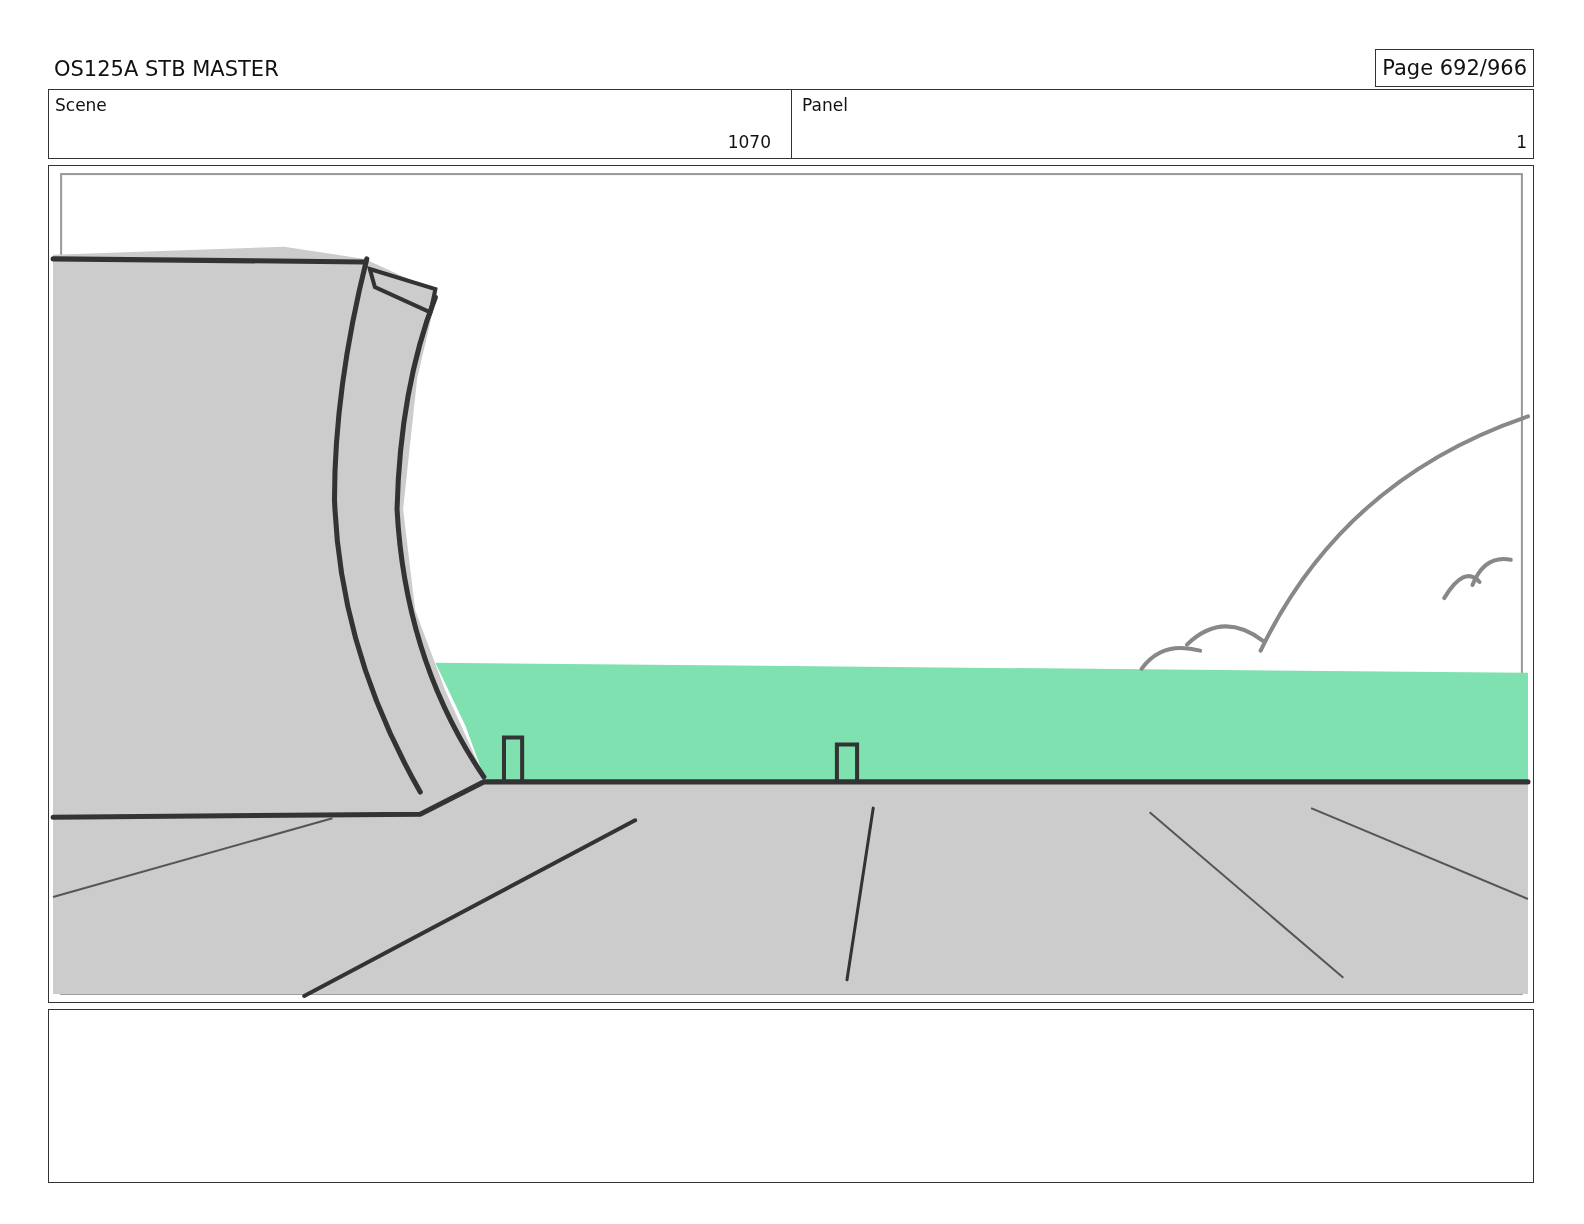 Image resolution: width=1584 pixels, height=1224 pixels. Describe the element at coordinates (825, 105) in the screenshot. I see `info-label: Panel` at that location.